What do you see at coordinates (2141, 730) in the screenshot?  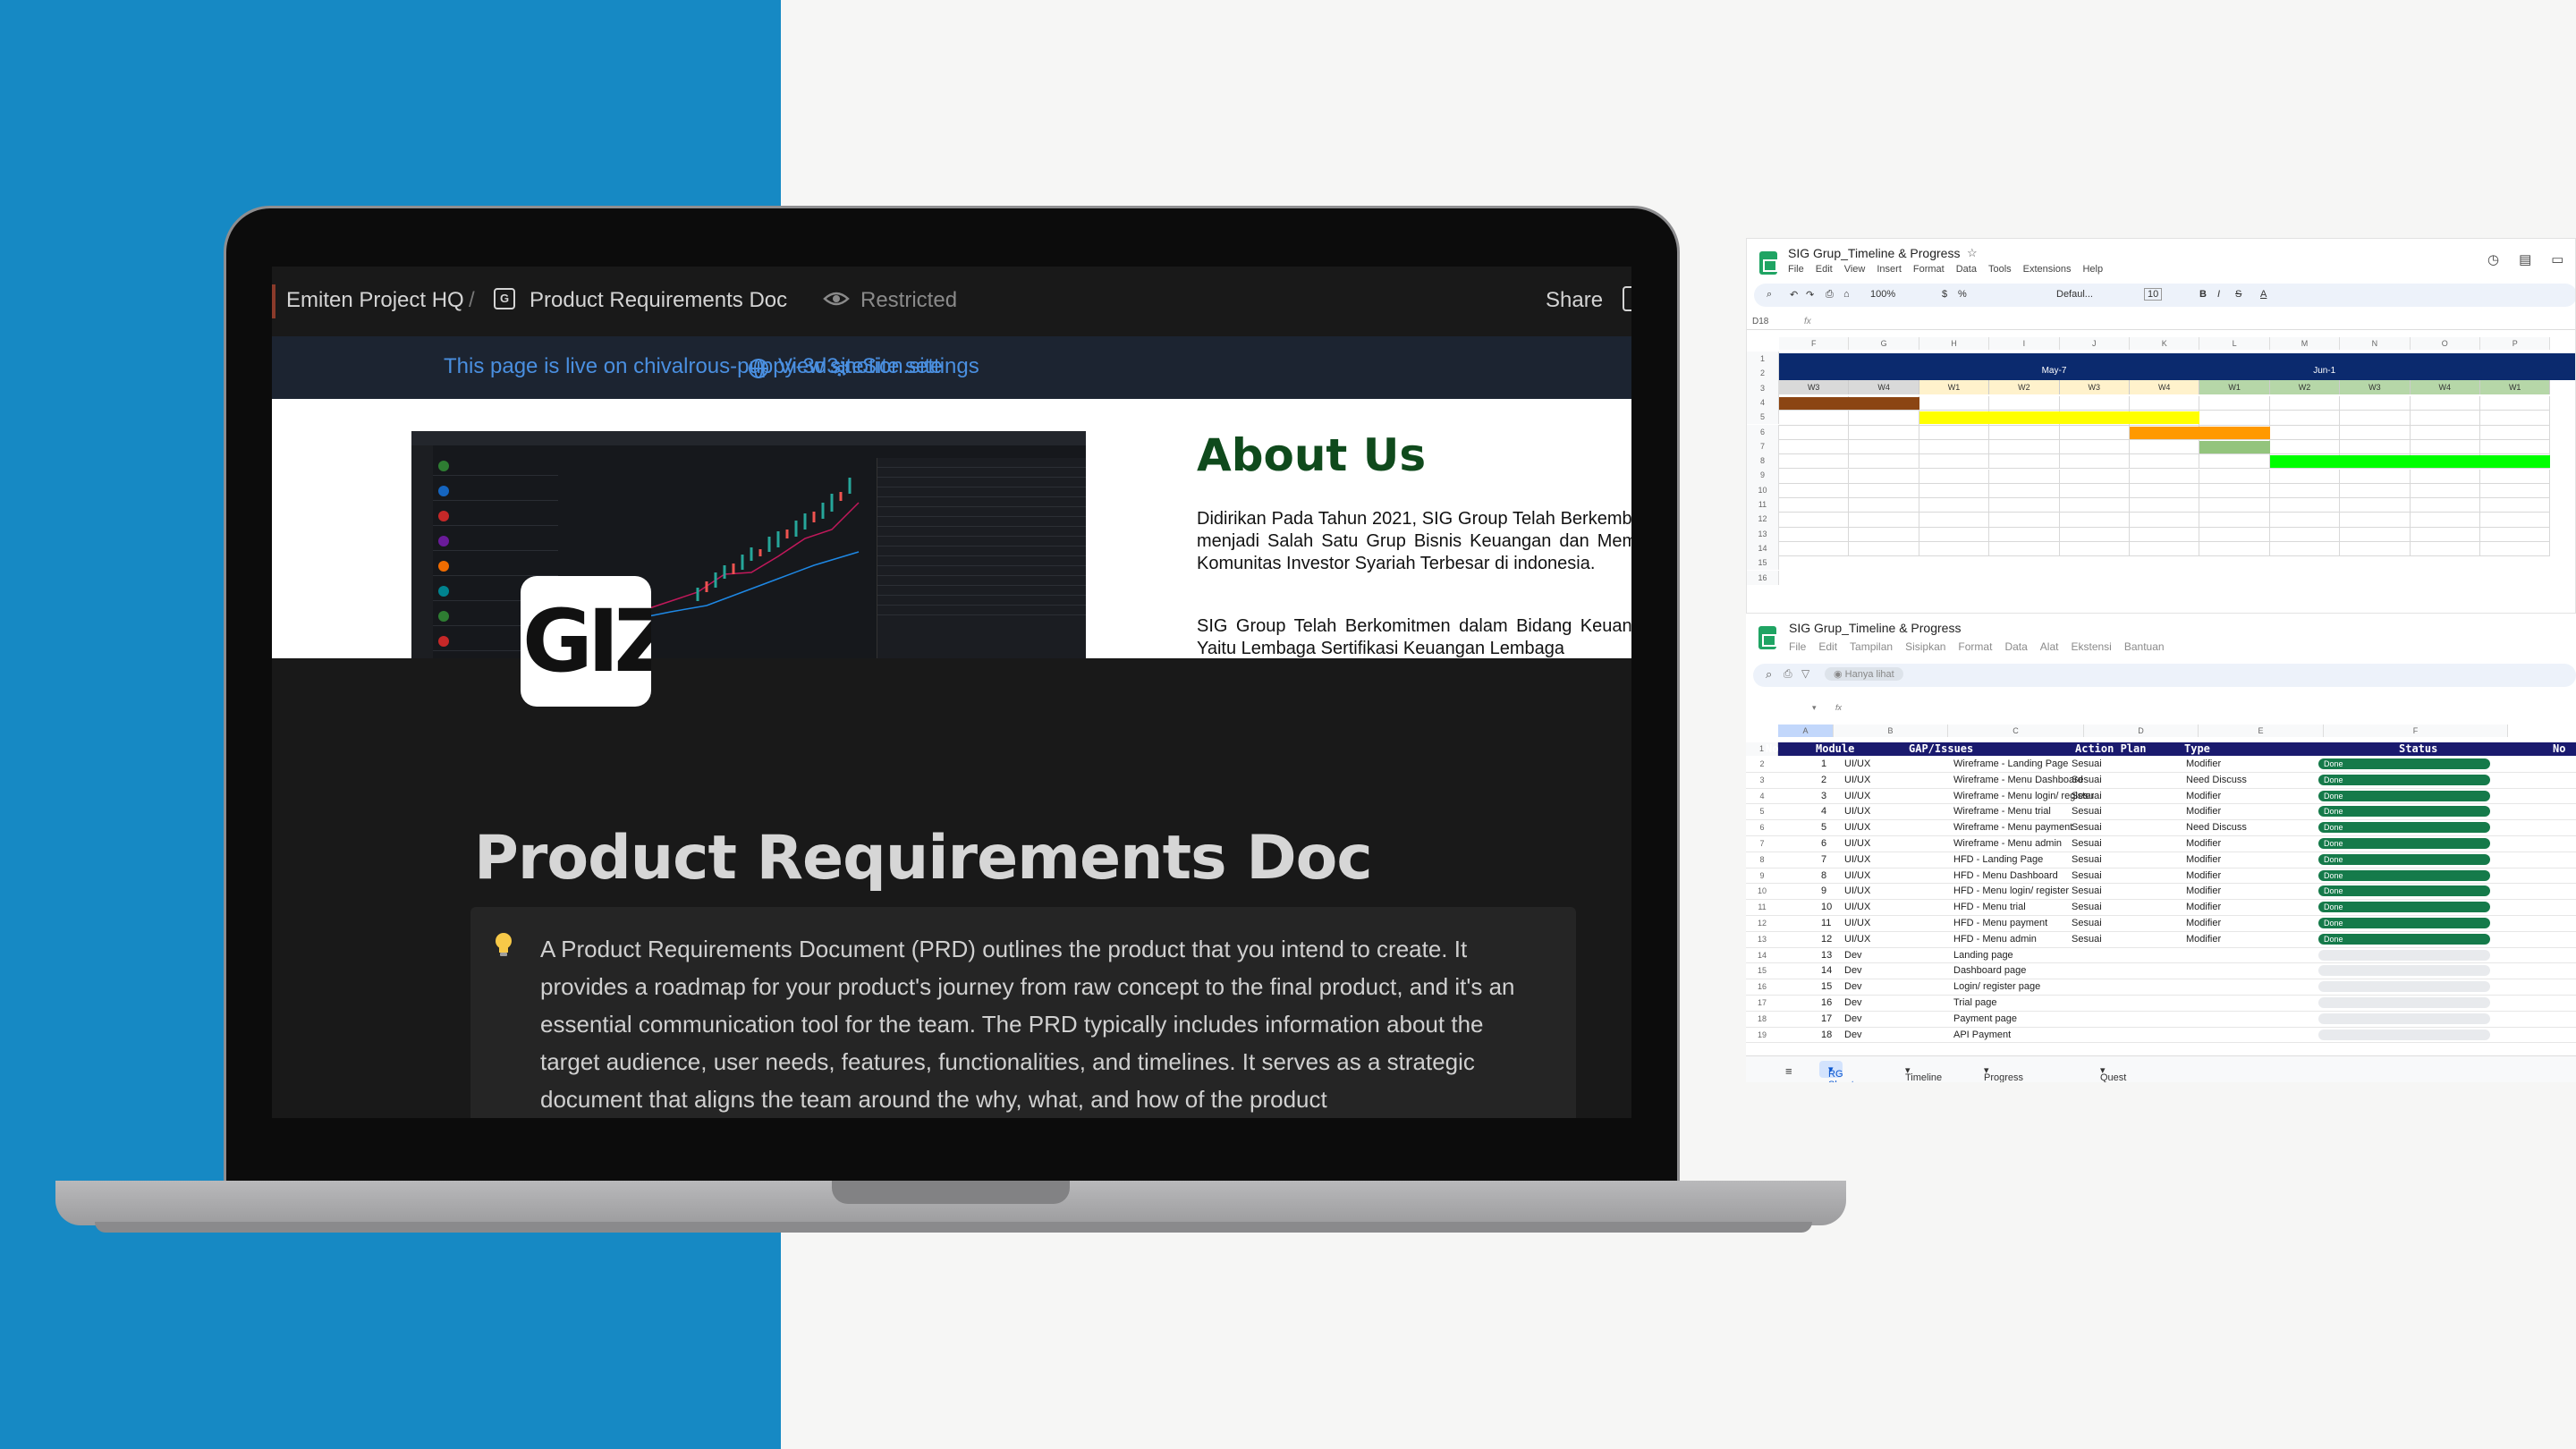 I see `column-header: D` at bounding box center [2141, 730].